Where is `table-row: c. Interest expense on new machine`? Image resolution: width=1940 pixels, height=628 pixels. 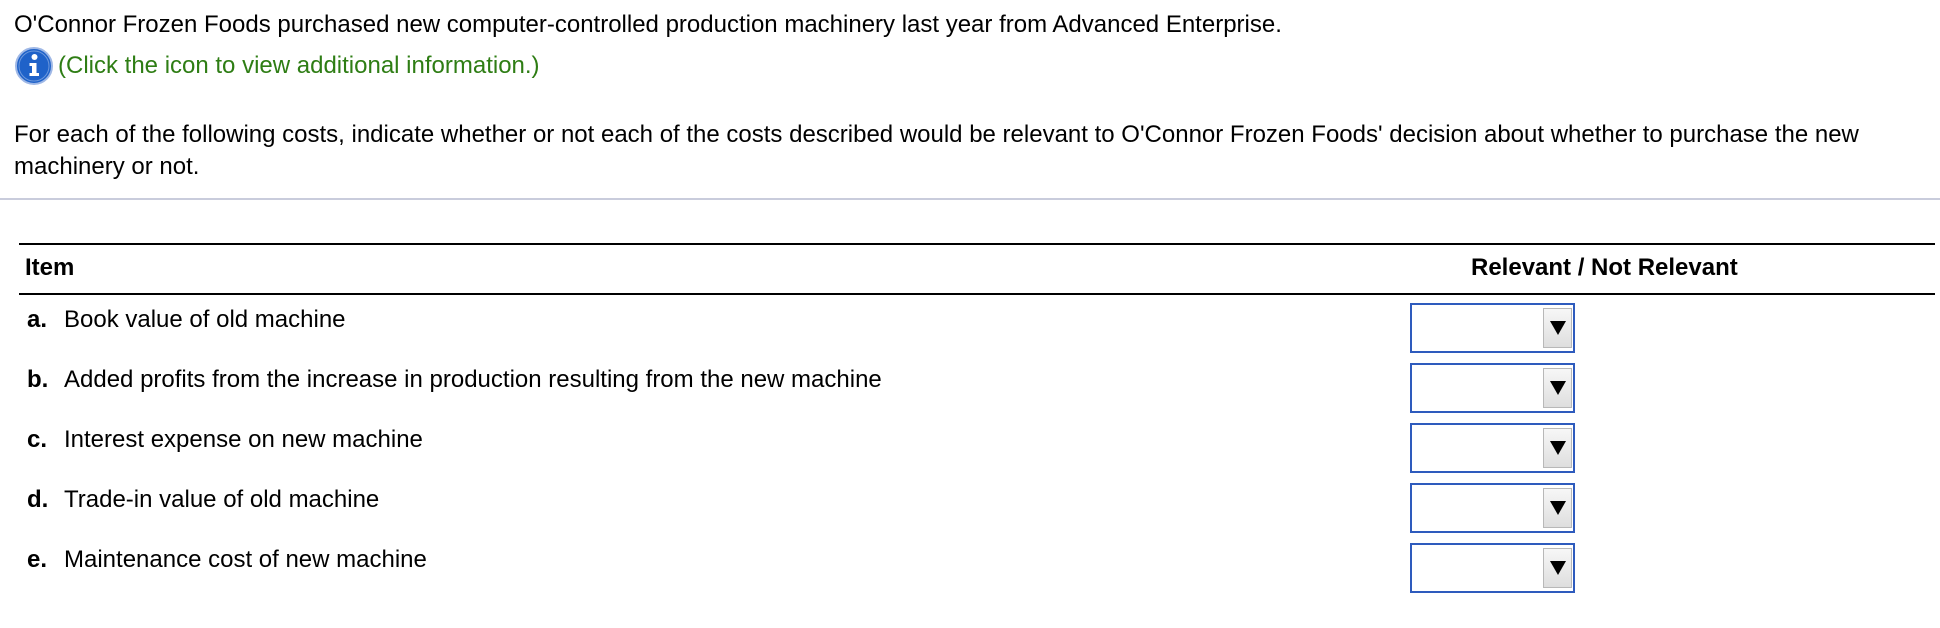 table-row: c. Interest expense on new machine is located at coordinates (977, 445).